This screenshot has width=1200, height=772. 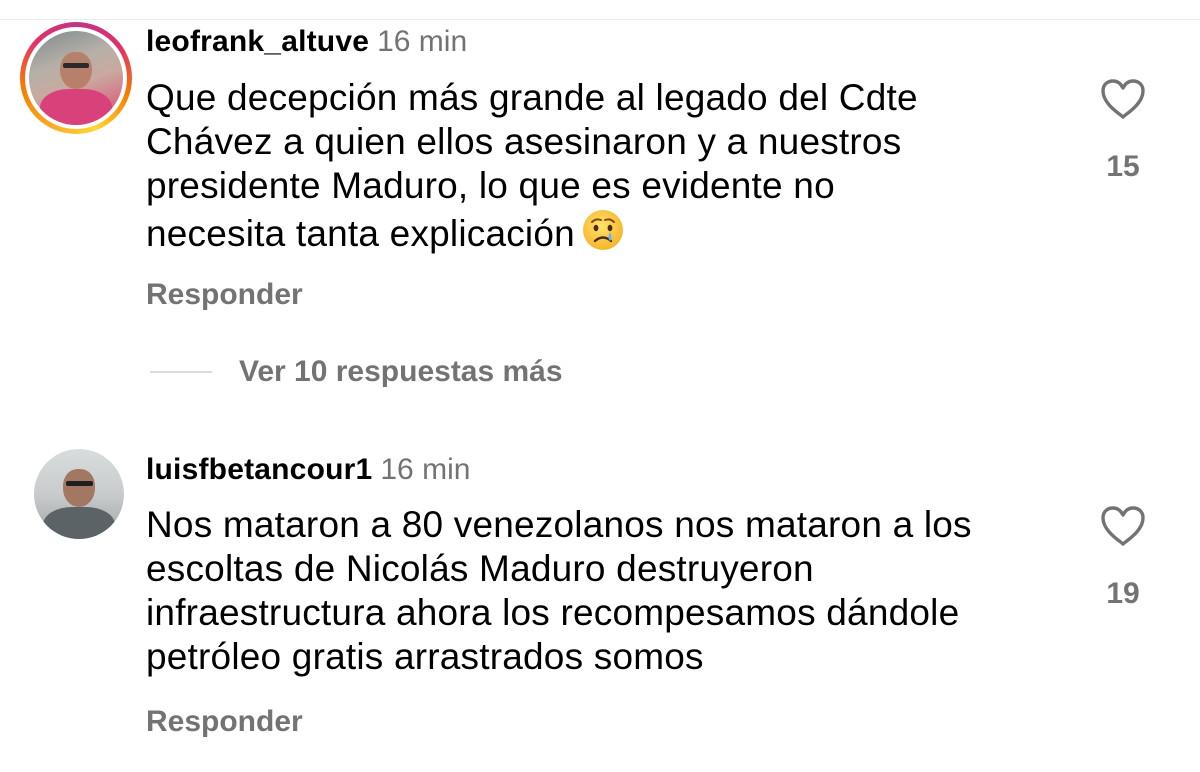 What do you see at coordinates (480, 568) in the screenshot?
I see `comment-line: escoltas de Nicolás Maduro destruyeron` at bounding box center [480, 568].